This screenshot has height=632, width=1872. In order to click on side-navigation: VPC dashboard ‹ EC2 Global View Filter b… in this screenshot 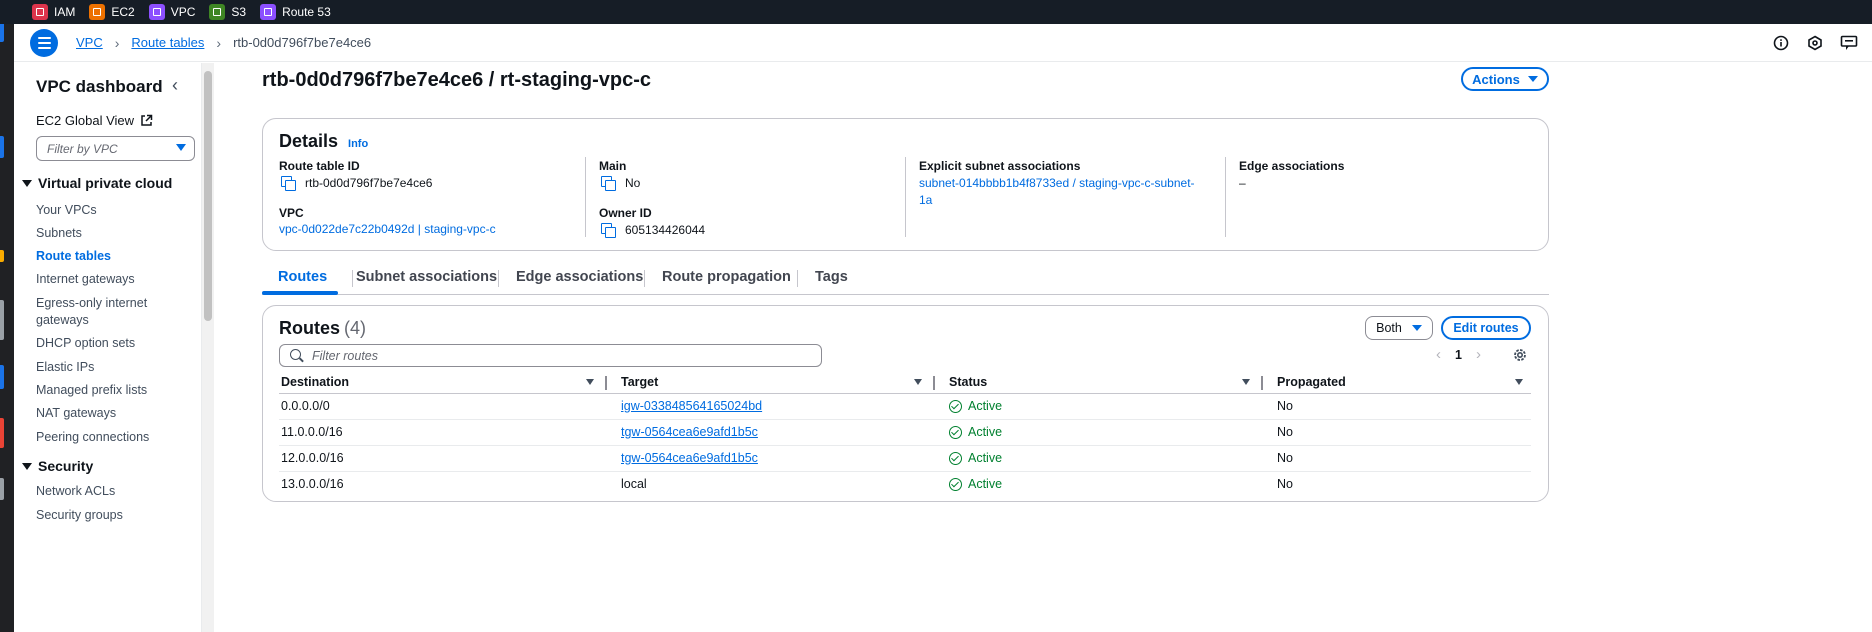, I will do `click(108, 347)`.